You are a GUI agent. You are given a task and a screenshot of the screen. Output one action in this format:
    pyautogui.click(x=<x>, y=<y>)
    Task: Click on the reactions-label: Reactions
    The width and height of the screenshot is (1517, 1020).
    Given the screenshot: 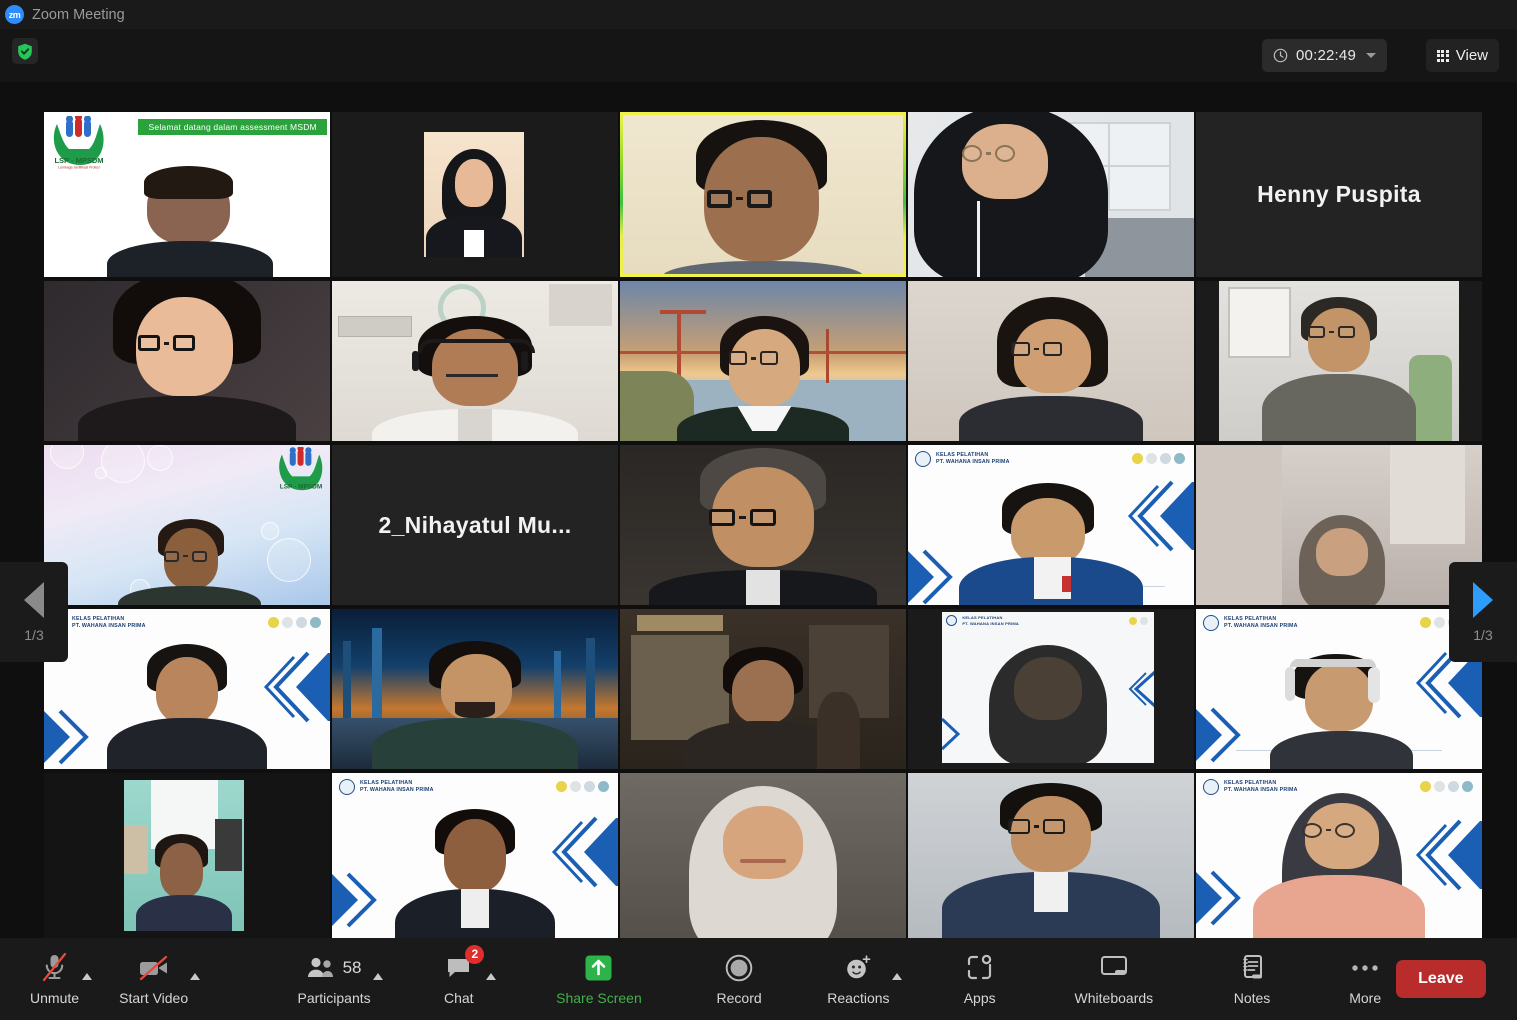 What is the action you would take?
    pyautogui.click(x=858, y=997)
    